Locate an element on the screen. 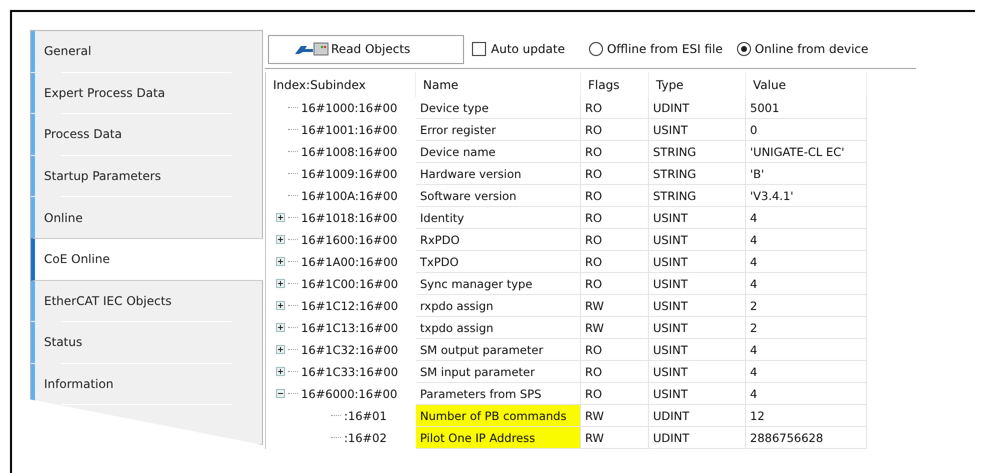 This screenshot has height=473, width=988. name-cell: Software version is located at coordinates (498, 196).